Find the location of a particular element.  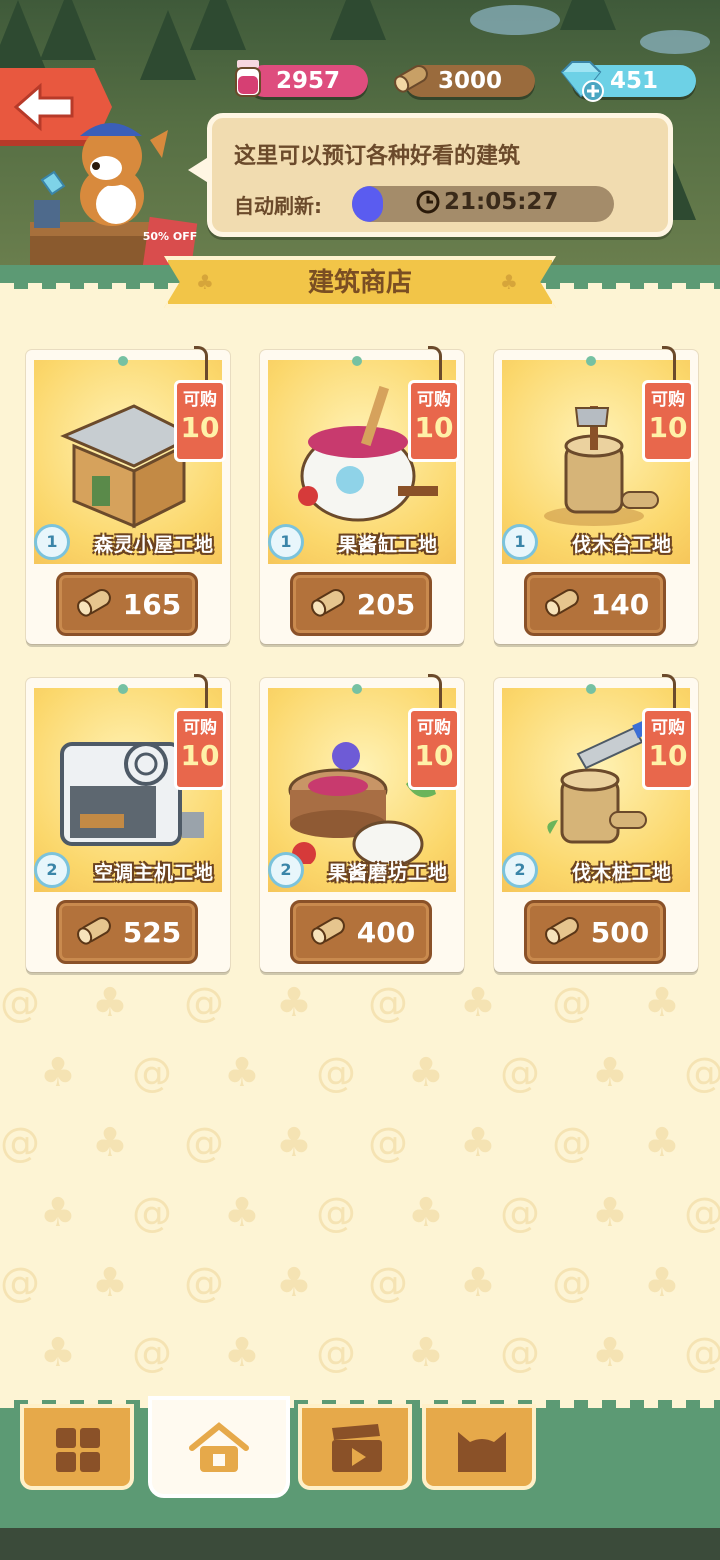

system-bar is located at coordinates (360, 1544).